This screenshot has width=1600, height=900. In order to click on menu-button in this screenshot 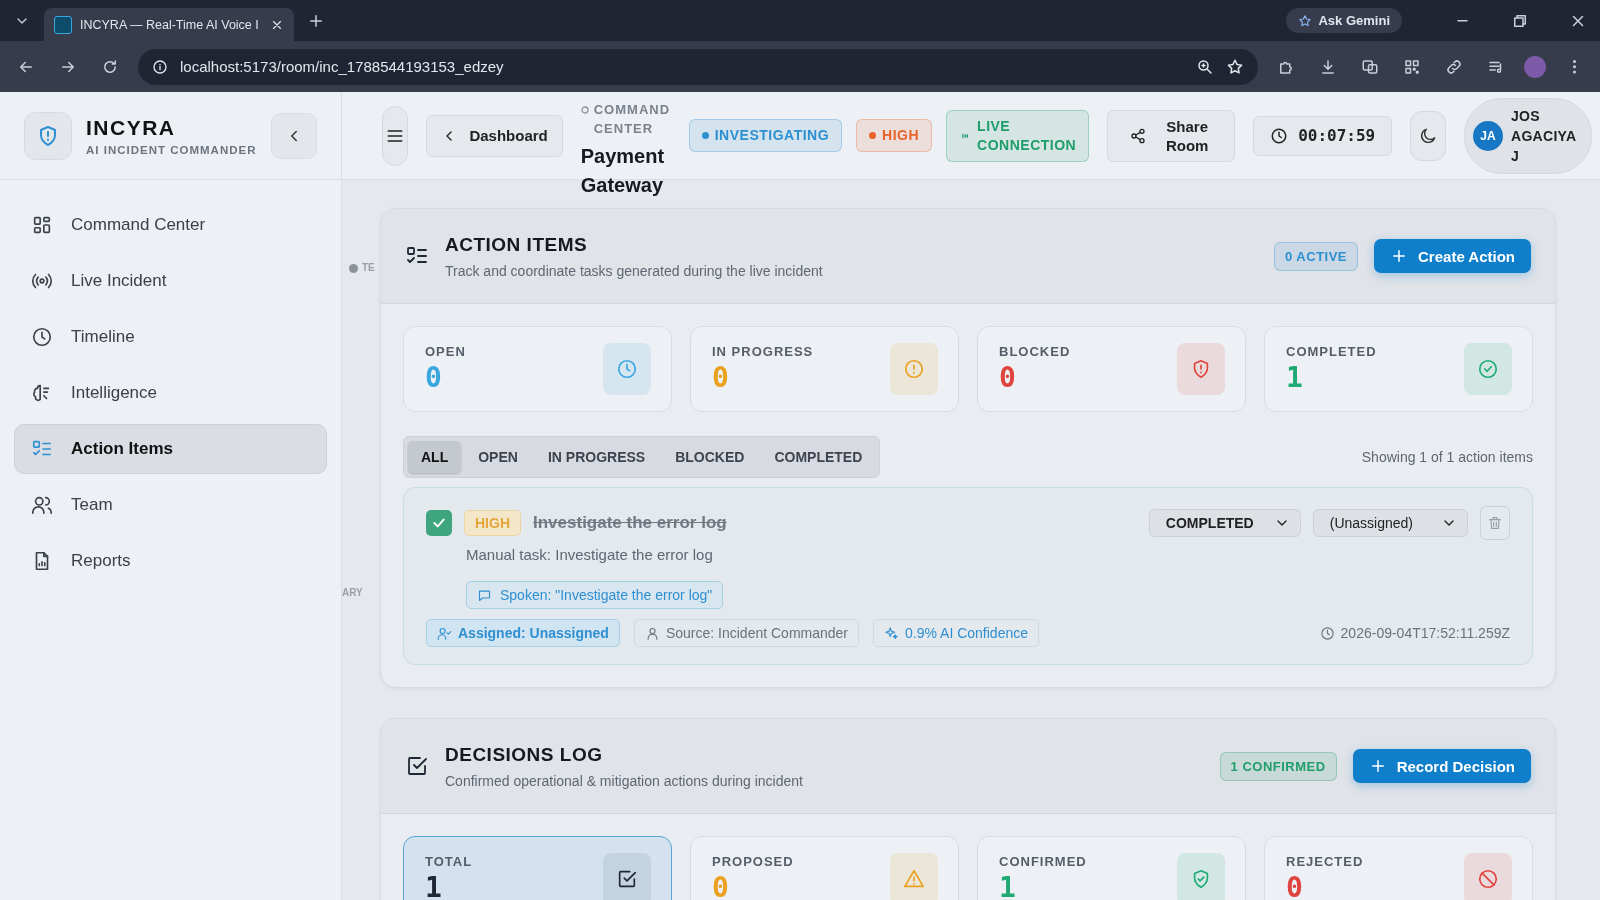, I will do `click(395, 135)`.